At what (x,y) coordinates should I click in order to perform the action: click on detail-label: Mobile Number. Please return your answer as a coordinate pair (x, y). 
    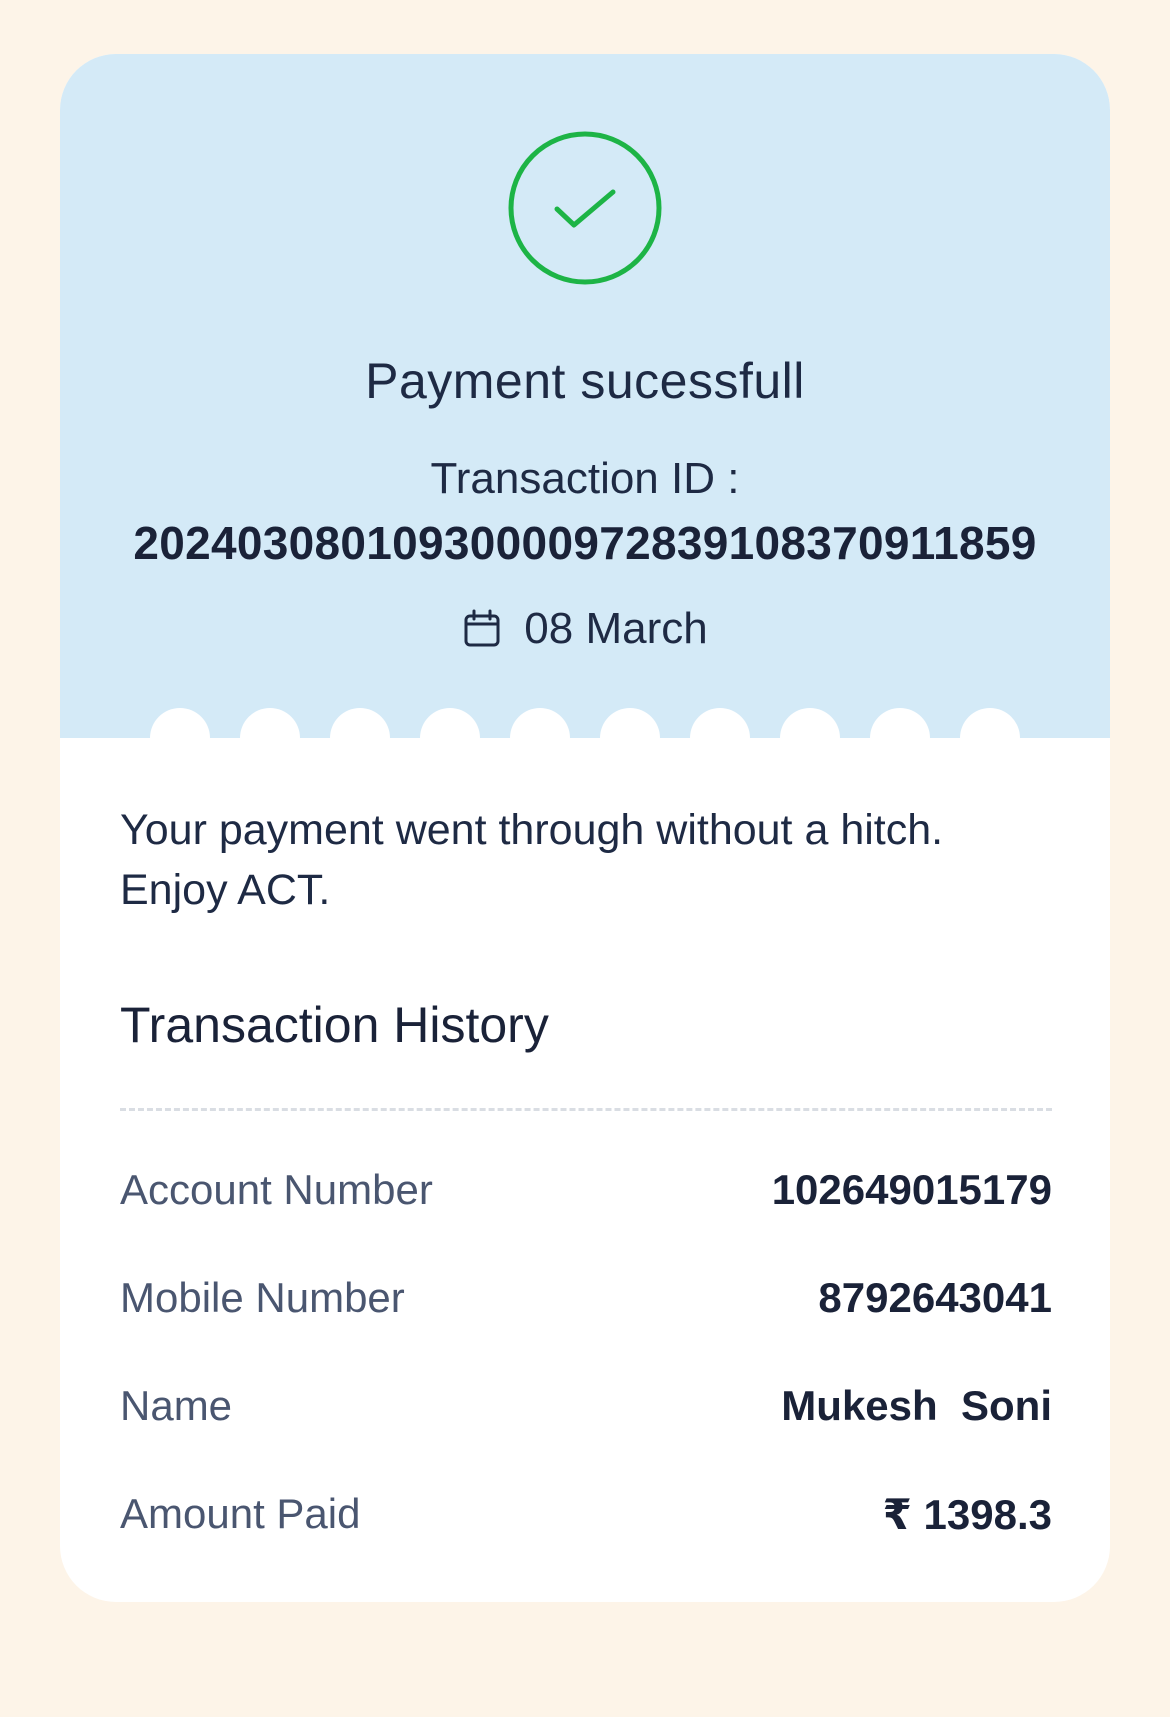
    Looking at the image, I should click on (262, 1297).